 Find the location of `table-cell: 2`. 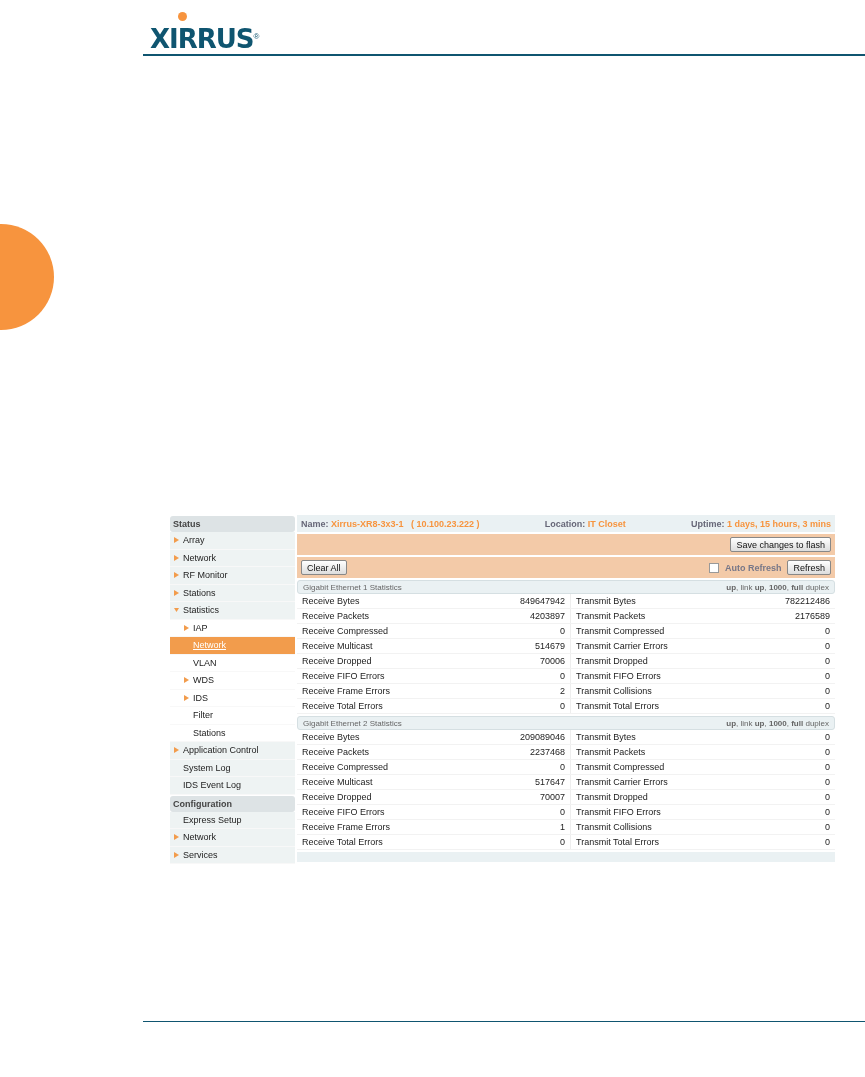

table-cell: 2 is located at coordinates (521, 691).